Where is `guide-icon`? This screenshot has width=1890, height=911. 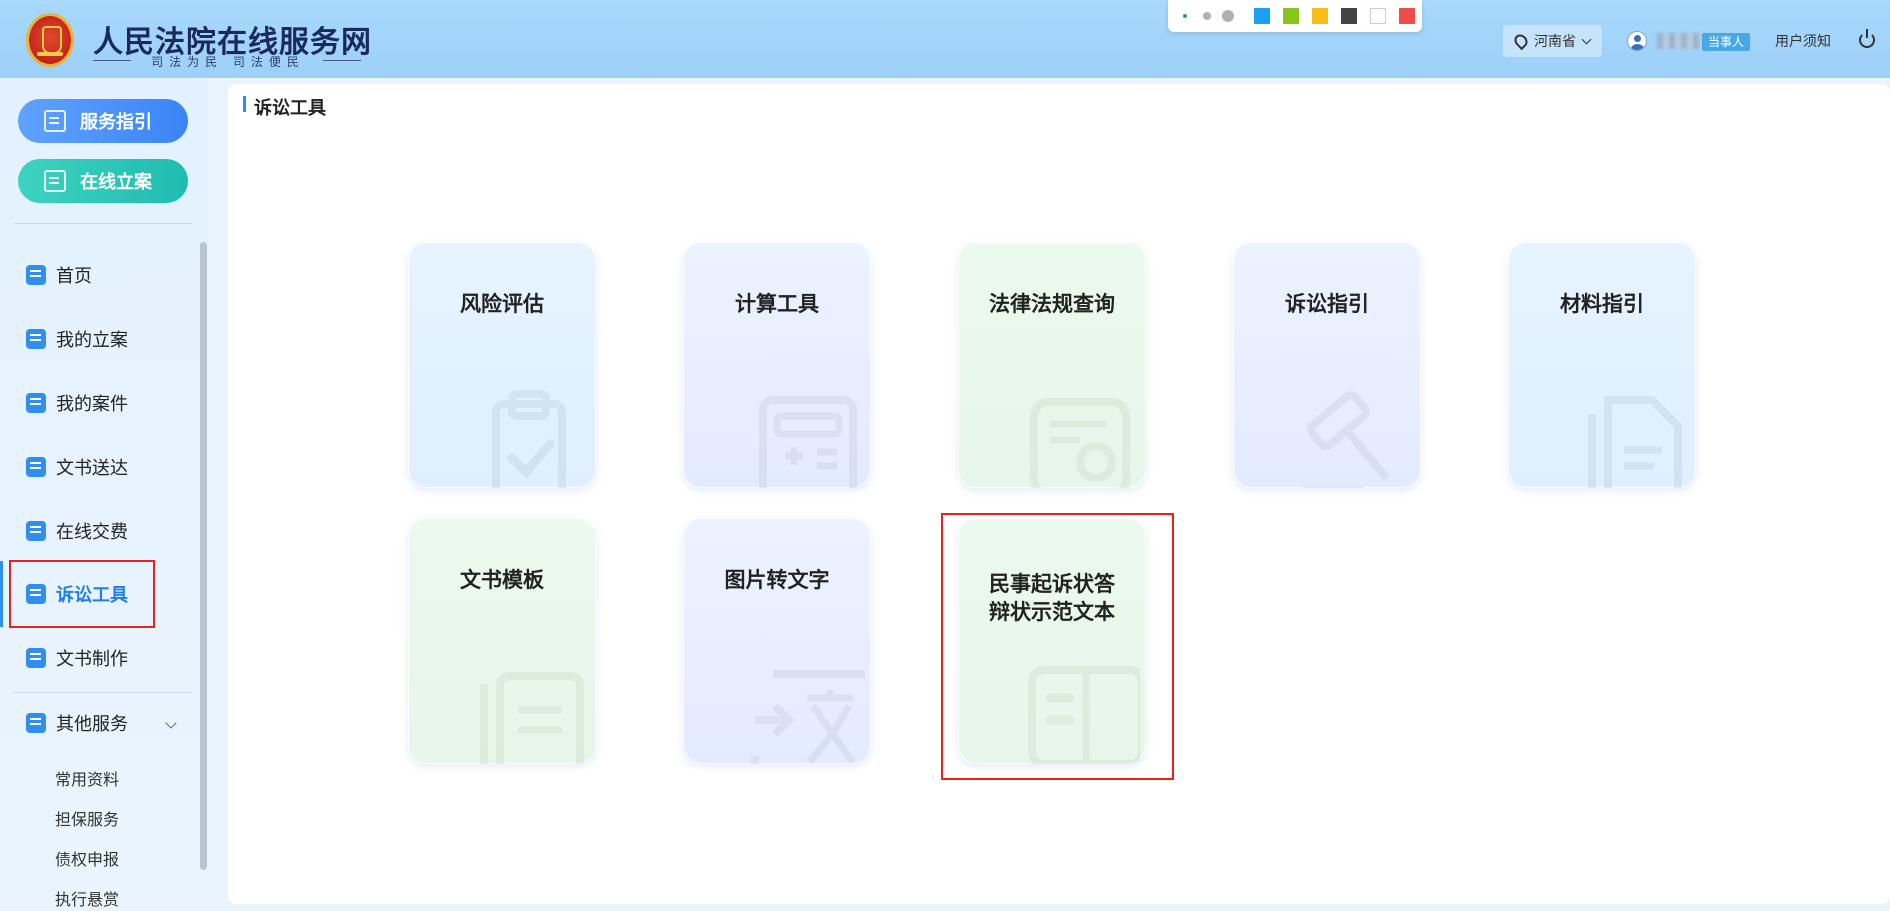
guide-icon is located at coordinates (55, 121).